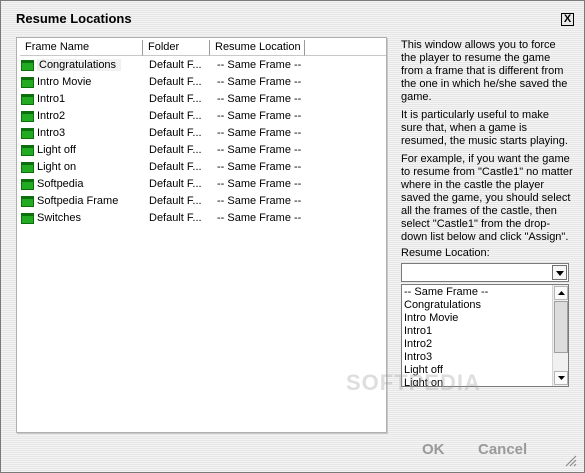 This screenshot has height=473, width=585. I want to click on dropdown-option: Intro1, so click(418, 331).